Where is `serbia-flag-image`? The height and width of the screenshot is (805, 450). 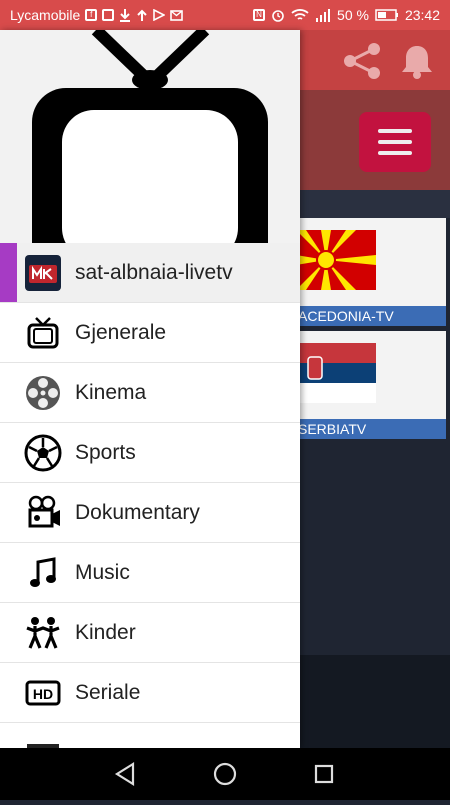 serbia-flag-image is located at coordinates (336, 373).